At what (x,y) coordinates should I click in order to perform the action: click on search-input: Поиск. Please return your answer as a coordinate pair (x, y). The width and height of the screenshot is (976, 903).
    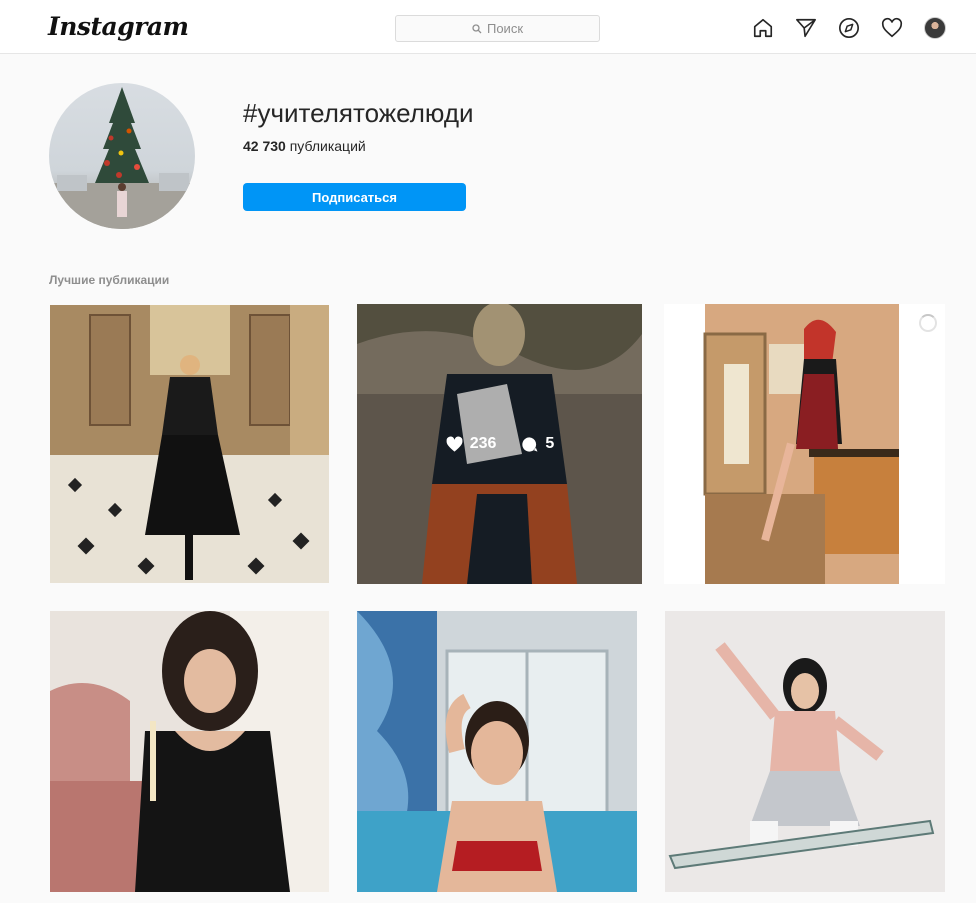
    Looking at the image, I should click on (497, 28).